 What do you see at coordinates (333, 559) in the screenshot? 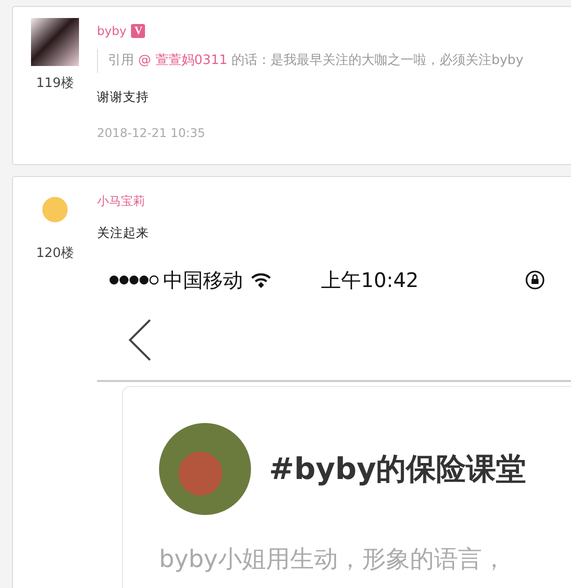
I see `channel-description: byby小姐用生动，形象的语言，` at bounding box center [333, 559].